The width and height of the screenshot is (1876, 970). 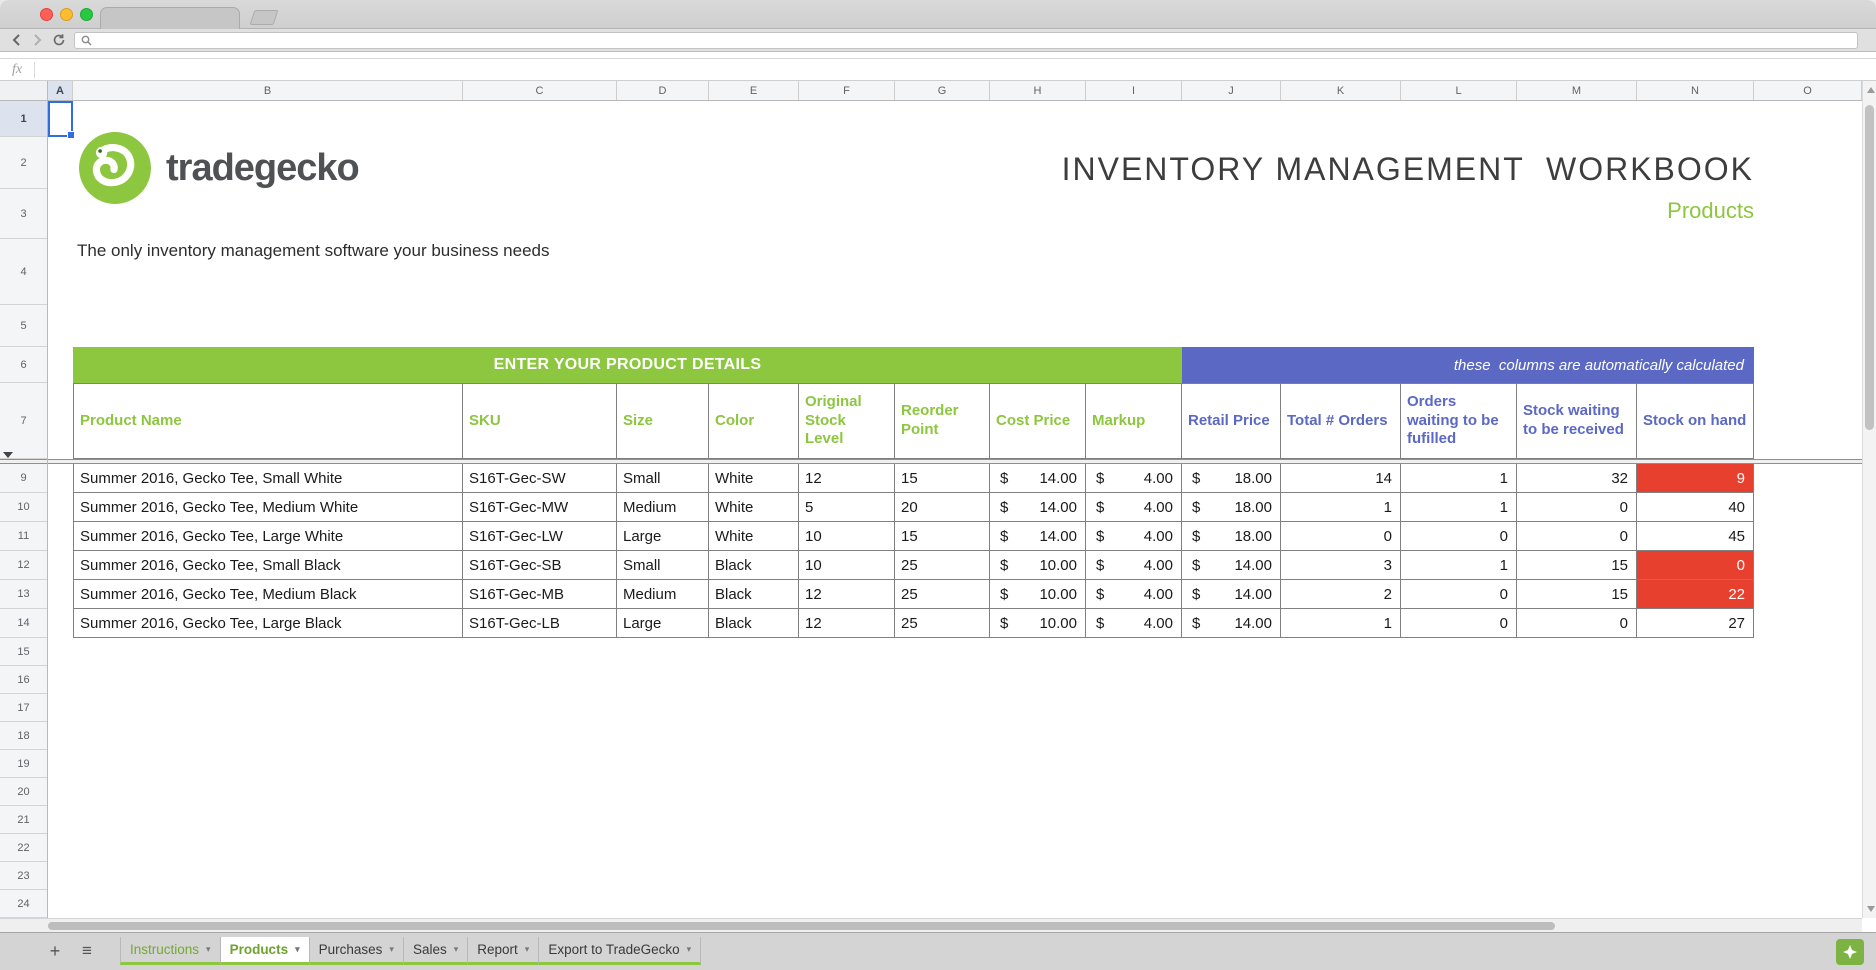 I want to click on column-header-J: J, so click(x=1231, y=90).